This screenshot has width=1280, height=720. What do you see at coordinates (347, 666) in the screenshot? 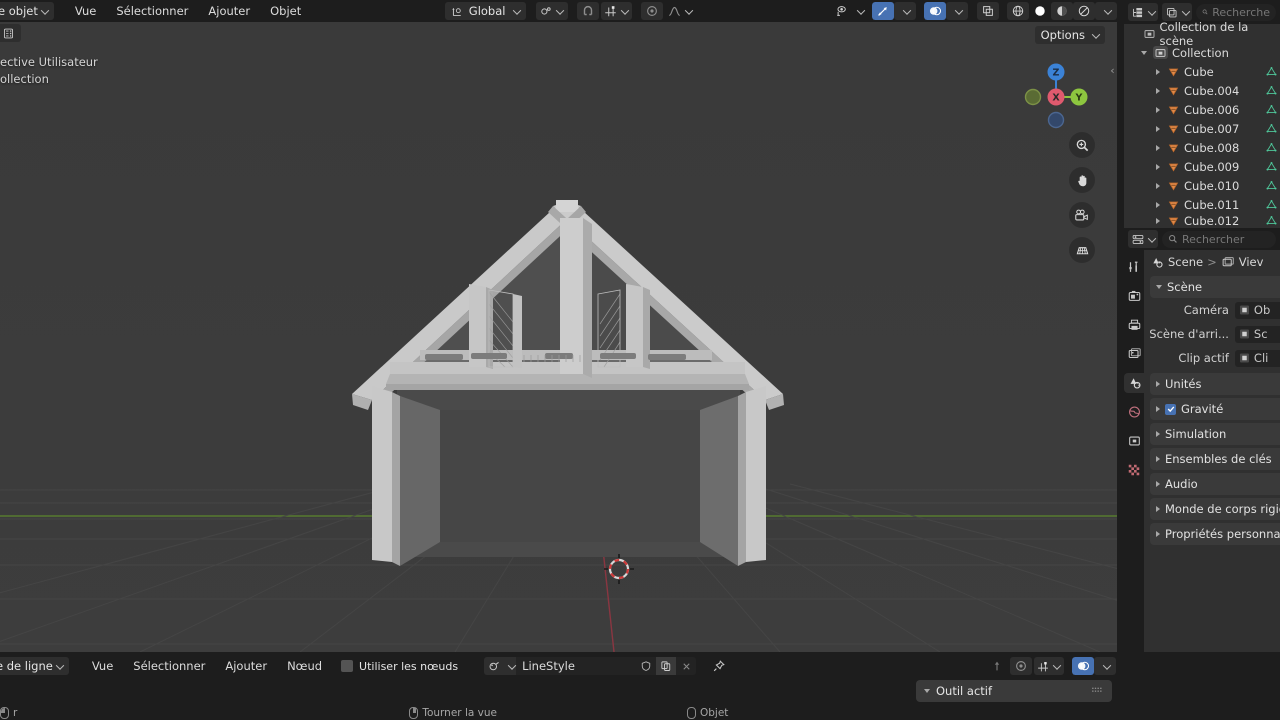
I see `checkbox-box` at bounding box center [347, 666].